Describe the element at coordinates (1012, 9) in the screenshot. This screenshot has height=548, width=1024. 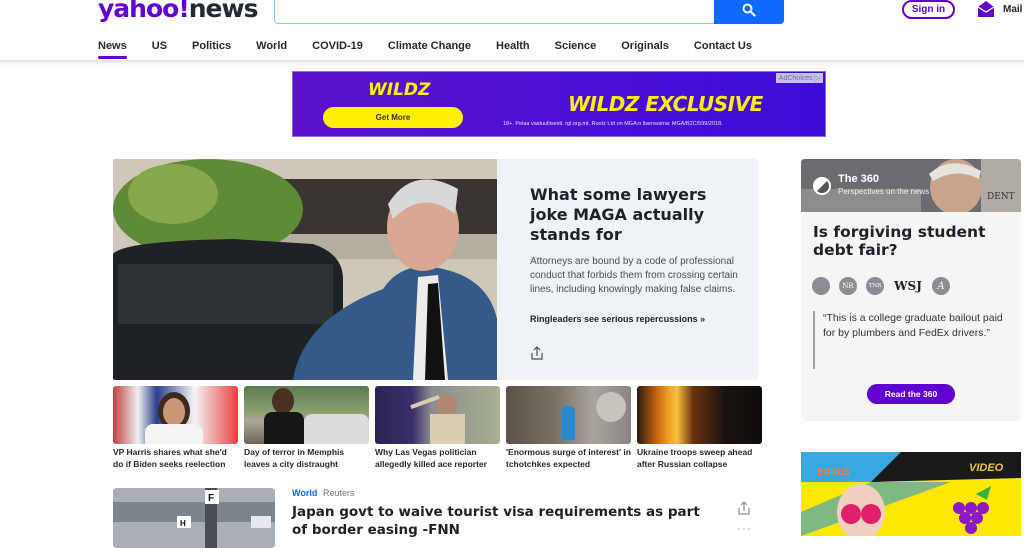
I see `mail-label: Mail` at that location.